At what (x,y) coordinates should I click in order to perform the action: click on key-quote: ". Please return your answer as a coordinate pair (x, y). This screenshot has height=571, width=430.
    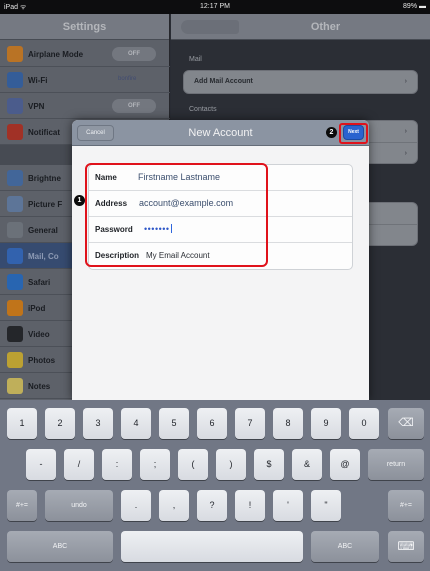
    Looking at the image, I should click on (326, 505).